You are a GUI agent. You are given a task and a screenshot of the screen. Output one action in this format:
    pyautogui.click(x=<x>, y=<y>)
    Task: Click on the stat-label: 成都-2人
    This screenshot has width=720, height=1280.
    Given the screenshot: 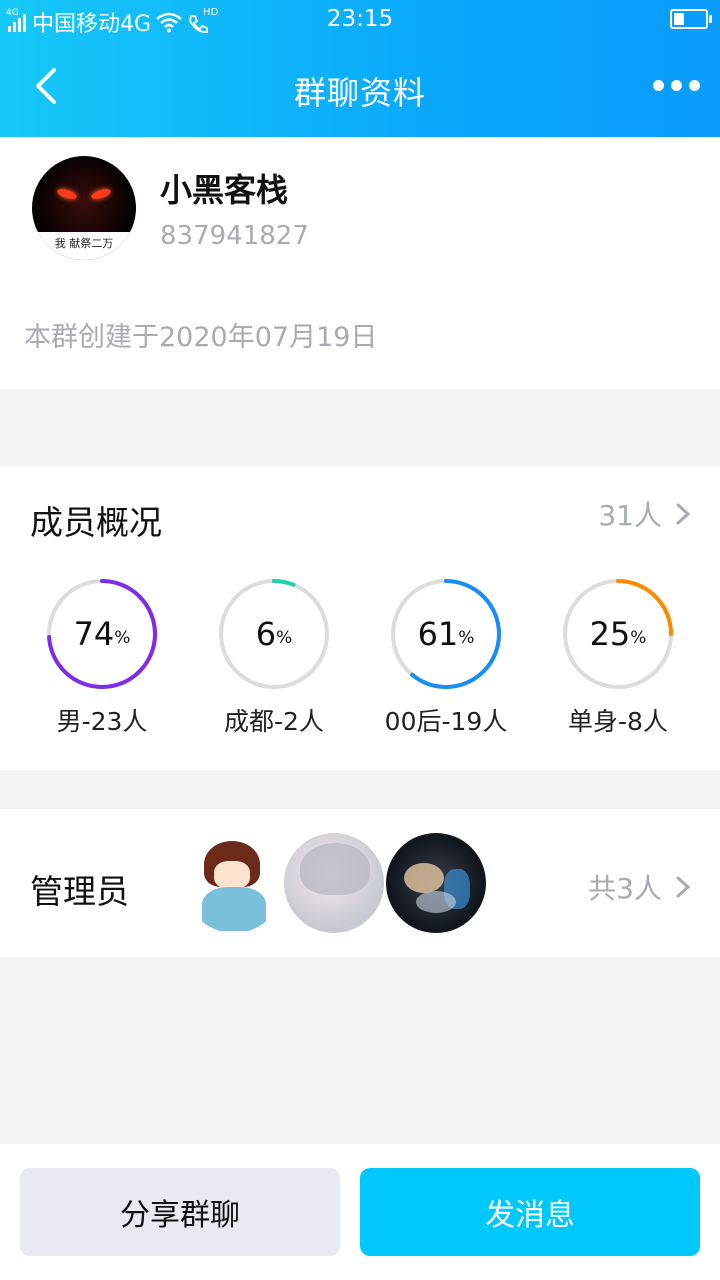 What is the action you would take?
    pyautogui.click(x=274, y=721)
    